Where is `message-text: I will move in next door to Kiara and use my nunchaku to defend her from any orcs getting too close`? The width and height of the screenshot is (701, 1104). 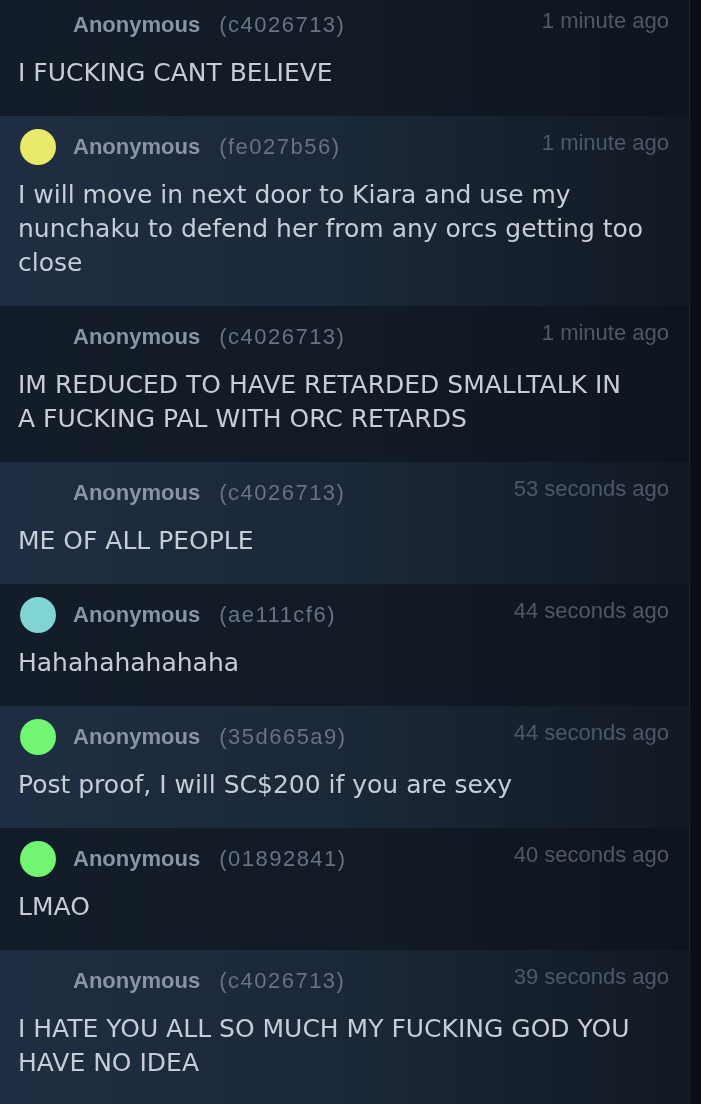 message-text: I will move in next door to Kiara and use my nunchaku to defend her from any orcs getting too close is located at coordinates (331, 229).